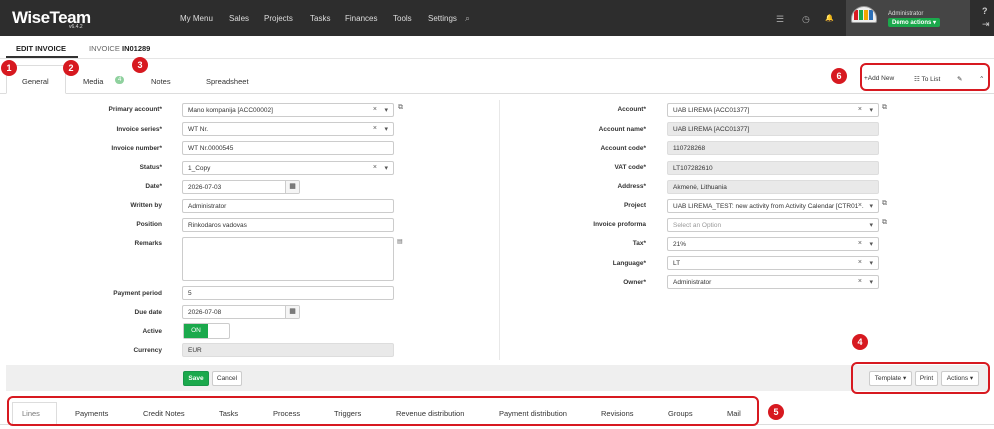  What do you see at coordinates (467, 18) in the screenshot?
I see `search-icon: ⌕` at bounding box center [467, 18].